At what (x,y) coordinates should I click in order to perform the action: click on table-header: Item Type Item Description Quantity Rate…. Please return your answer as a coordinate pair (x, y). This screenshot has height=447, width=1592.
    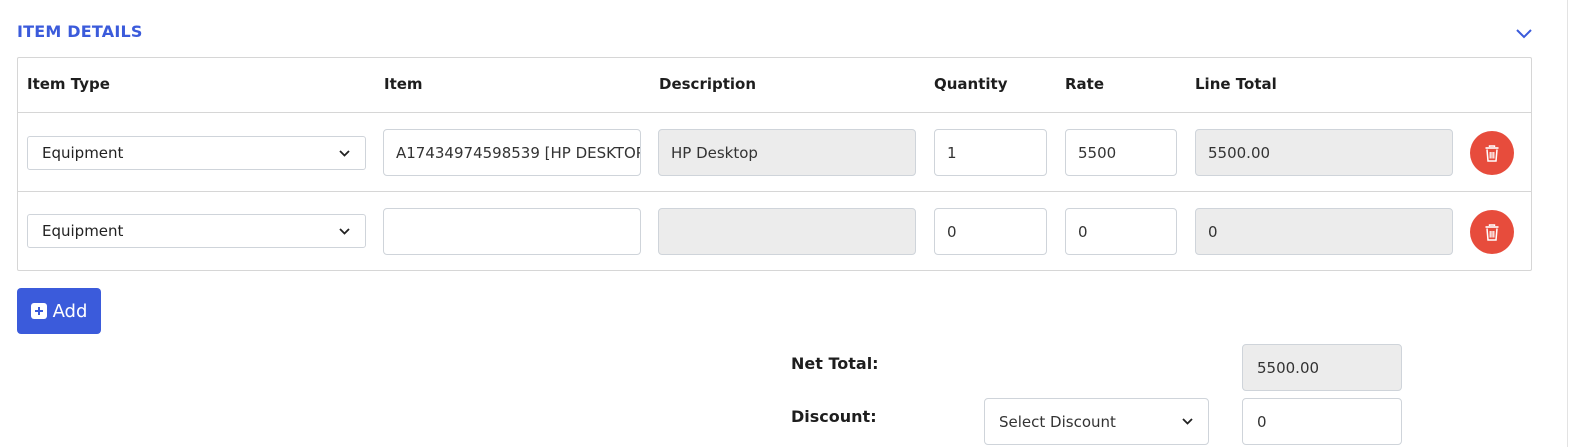
    Looking at the image, I should click on (774, 85).